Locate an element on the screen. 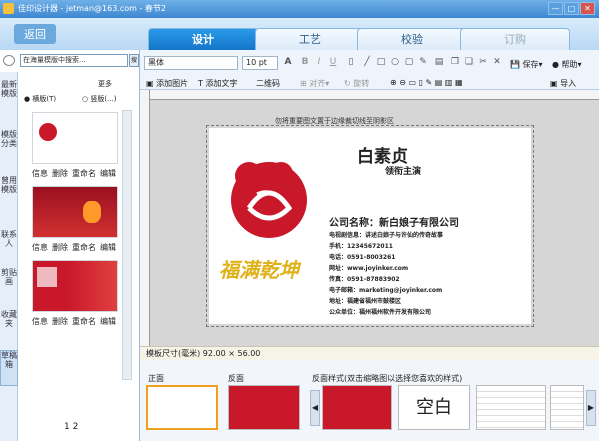  vtab-category: 模版分类 is located at coordinates (9, 150).